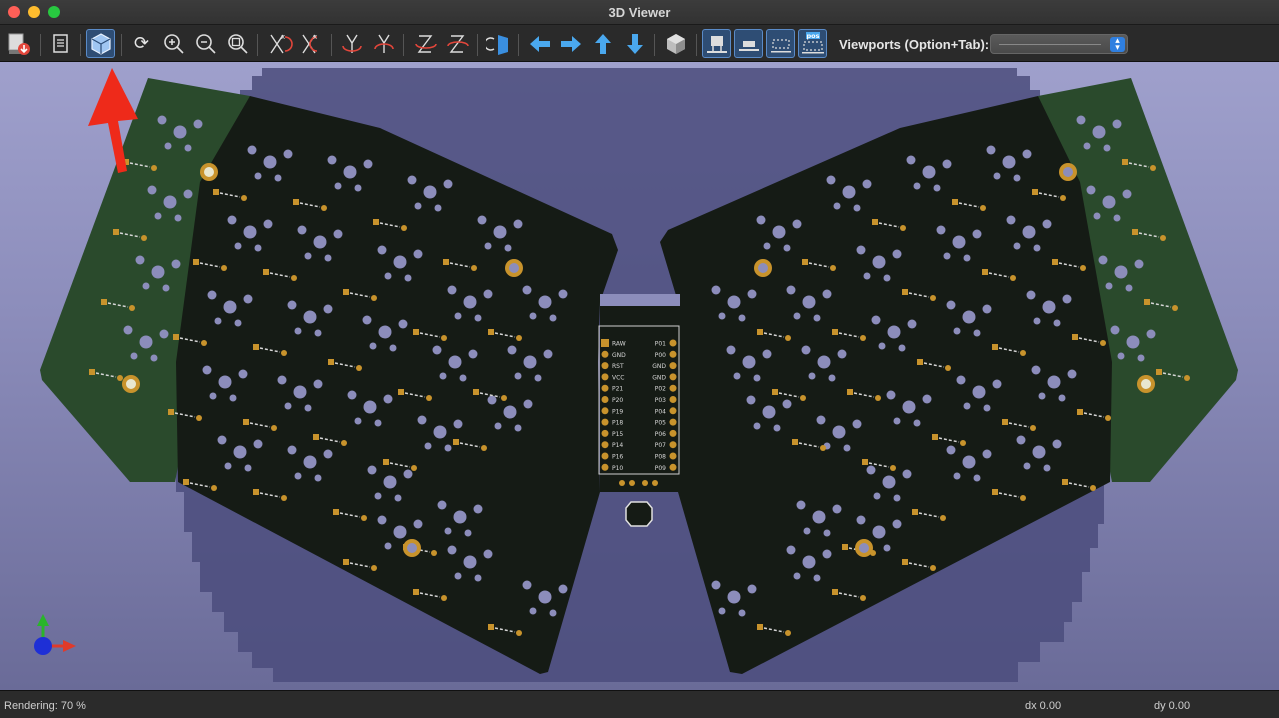 The width and height of the screenshot is (1279, 718). I want to click on controller-pin: P03, so click(666, 400).